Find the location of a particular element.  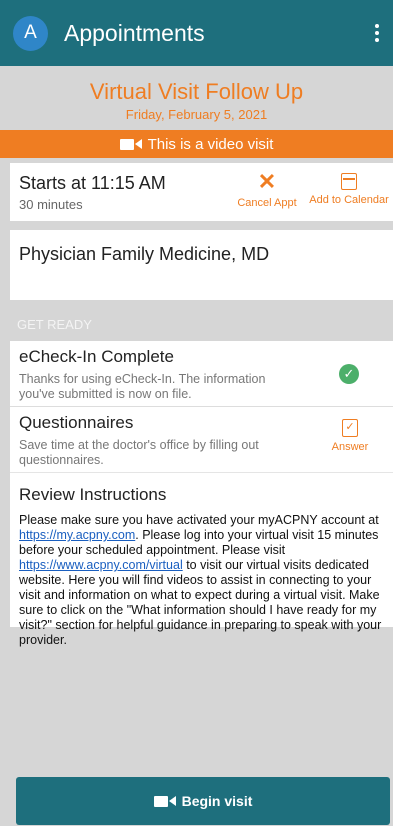

overflow-menu-icon is located at coordinates (377, 33).